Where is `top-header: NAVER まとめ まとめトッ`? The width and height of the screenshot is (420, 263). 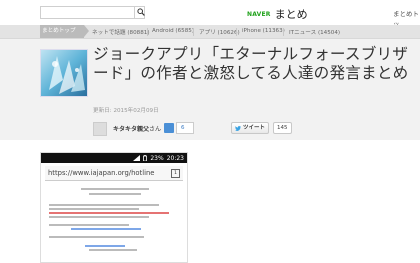 top-header: NAVER まとめ まとめトッ is located at coordinates (210, 14).